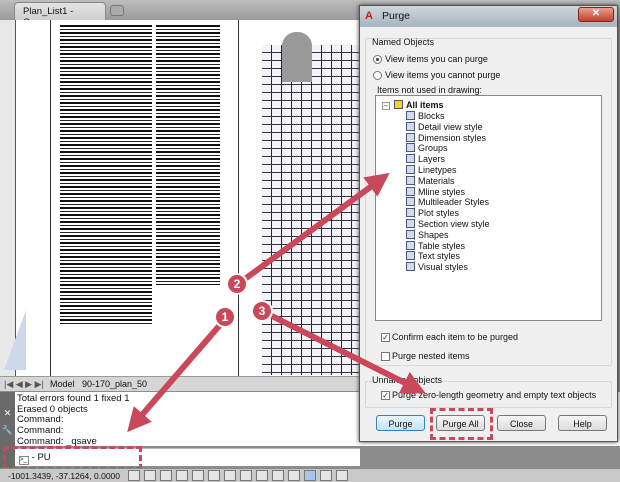  What do you see at coordinates (225, 317) in the screenshot?
I see `step-badge-1: 1` at bounding box center [225, 317].